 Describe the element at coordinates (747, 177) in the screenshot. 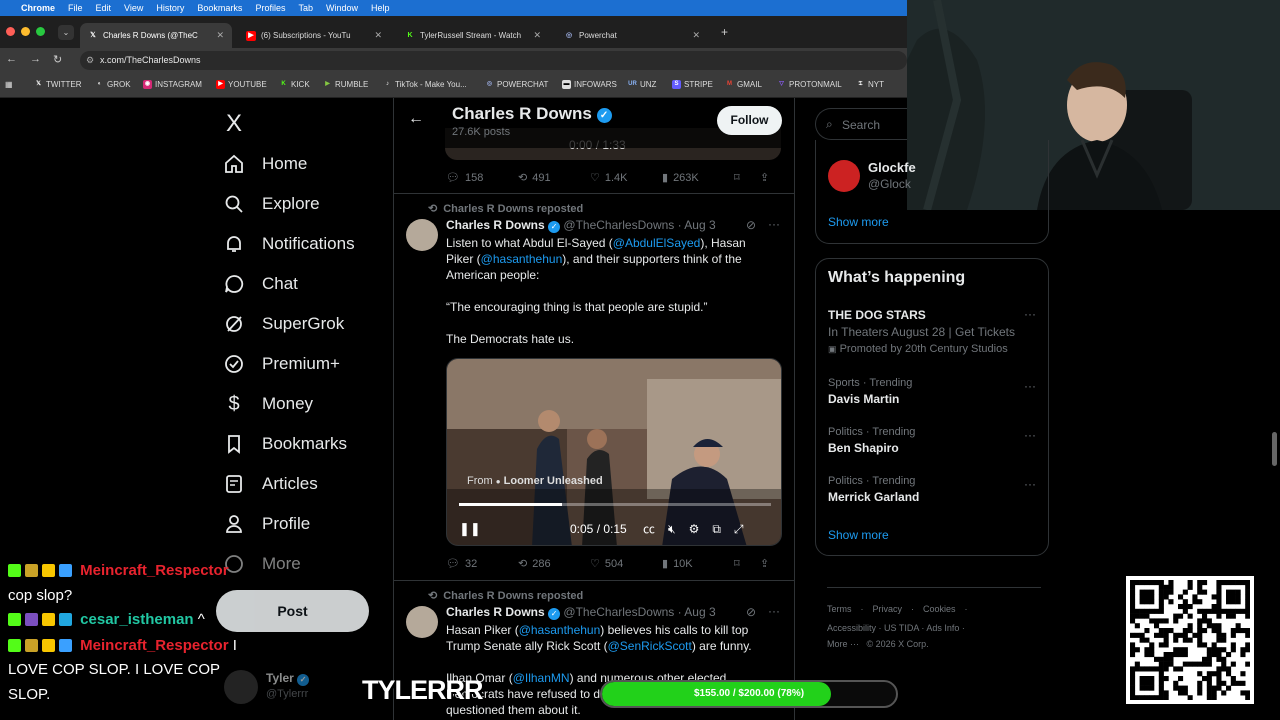

I see `bookmark-button: ⌑` at that location.